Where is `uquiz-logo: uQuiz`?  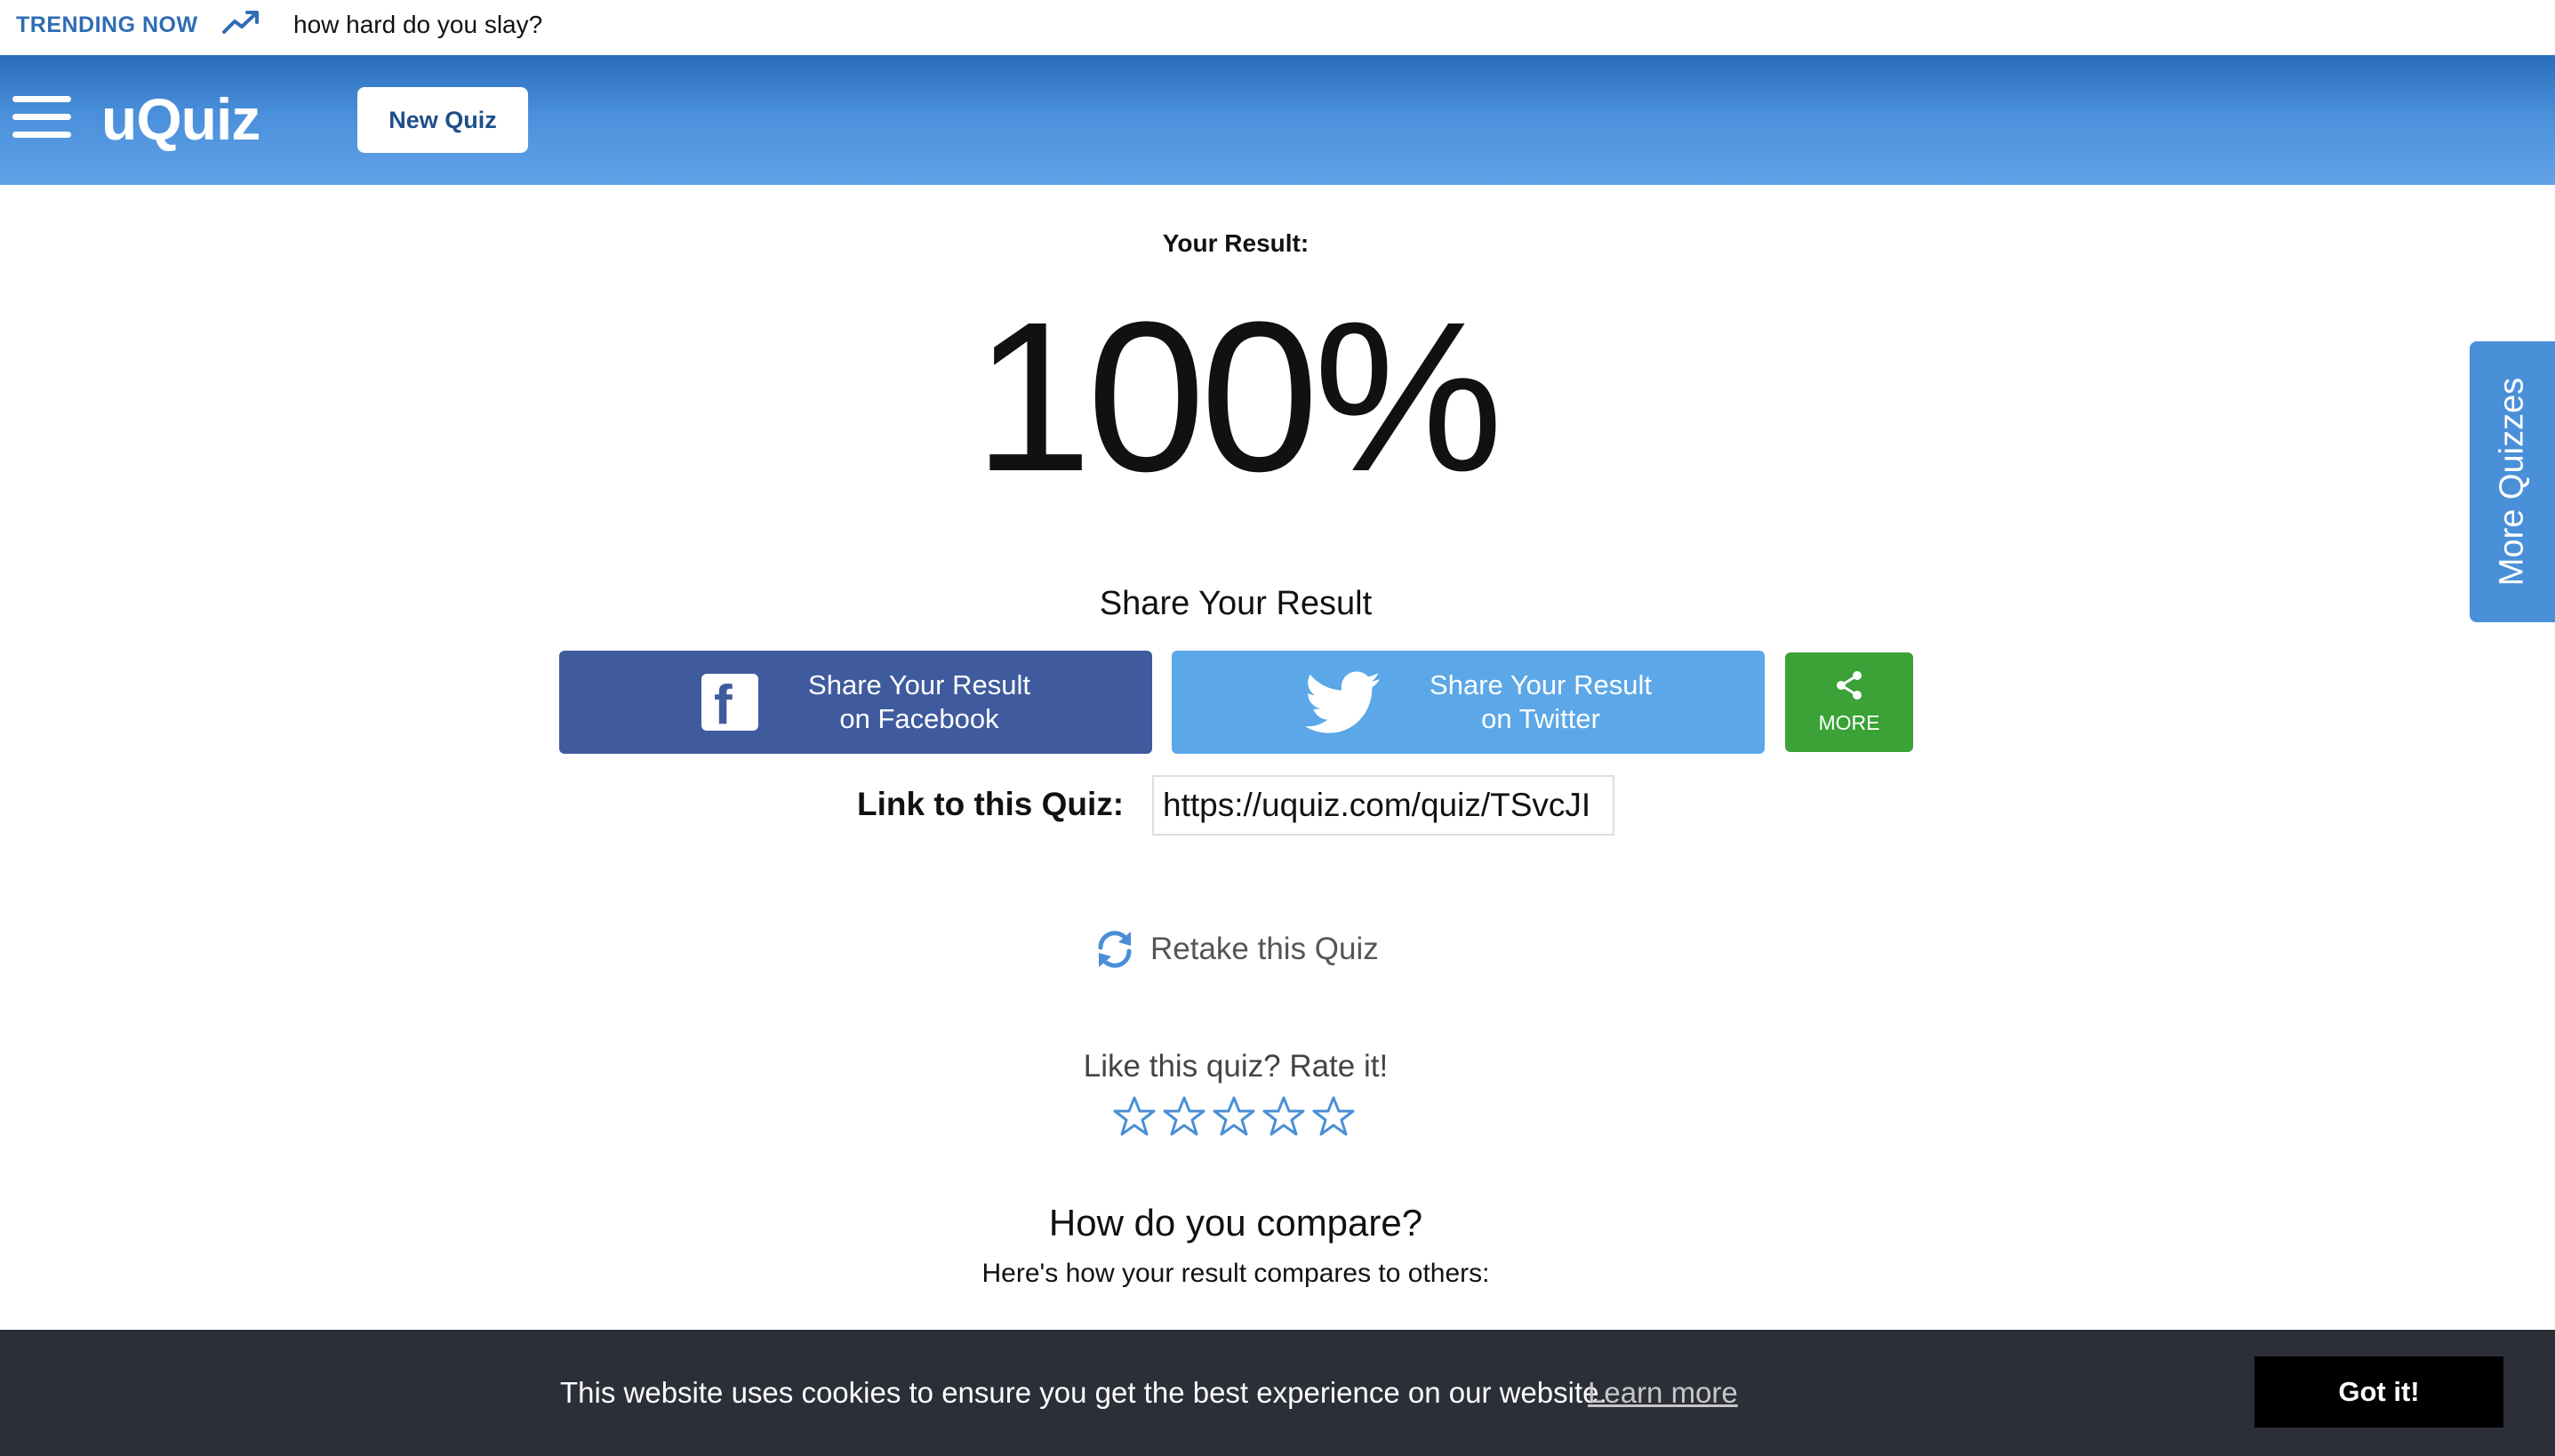
uquiz-logo: uQuiz is located at coordinates (180, 119).